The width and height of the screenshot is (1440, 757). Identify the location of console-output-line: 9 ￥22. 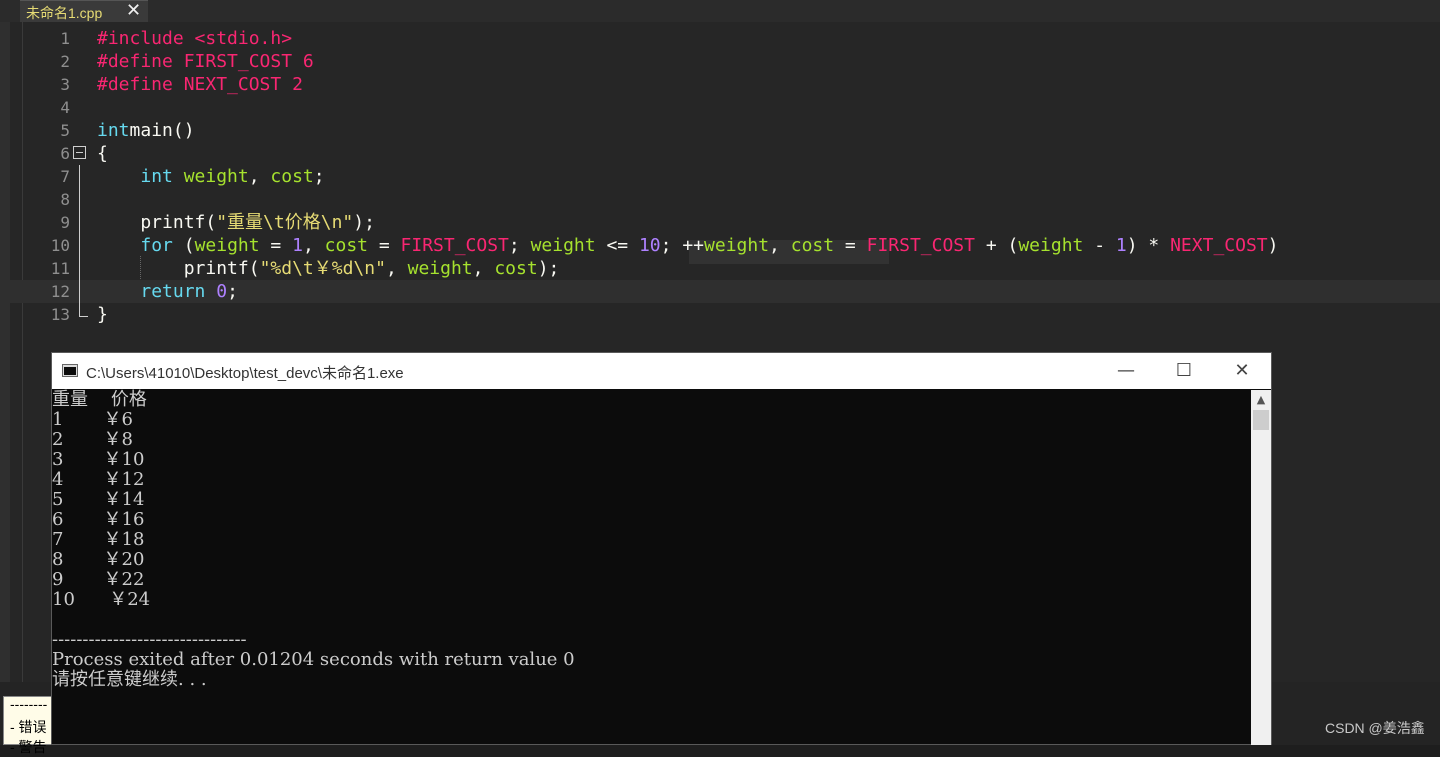
(98, 579).